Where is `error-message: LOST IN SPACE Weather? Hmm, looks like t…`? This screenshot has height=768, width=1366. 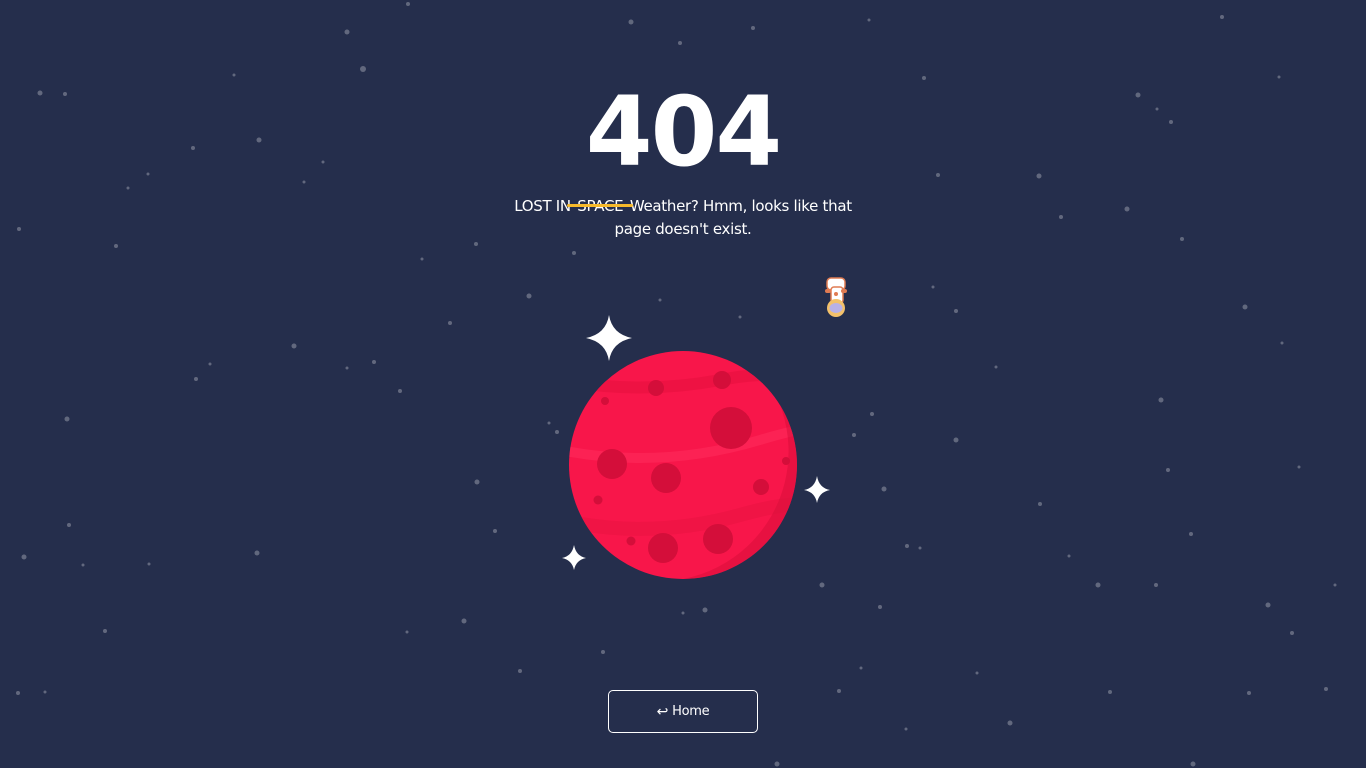 error-message: LOST IN SPACE Weather? Hmm, looks like t… is located at coordinates (683, 218).